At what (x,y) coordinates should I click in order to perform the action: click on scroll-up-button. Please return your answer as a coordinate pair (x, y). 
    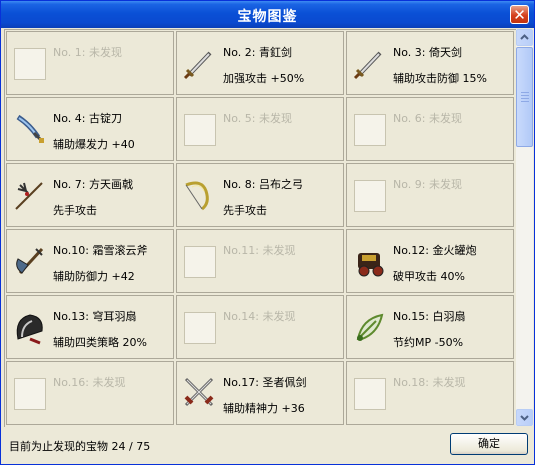
    Looking at the image, I should click on (524, 37).